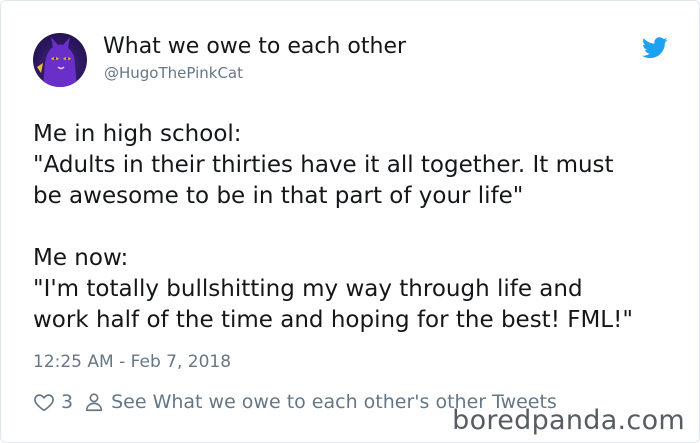 The width and height of the screenshot is (700, 443). I want to click on avatar, so click(60, 60).